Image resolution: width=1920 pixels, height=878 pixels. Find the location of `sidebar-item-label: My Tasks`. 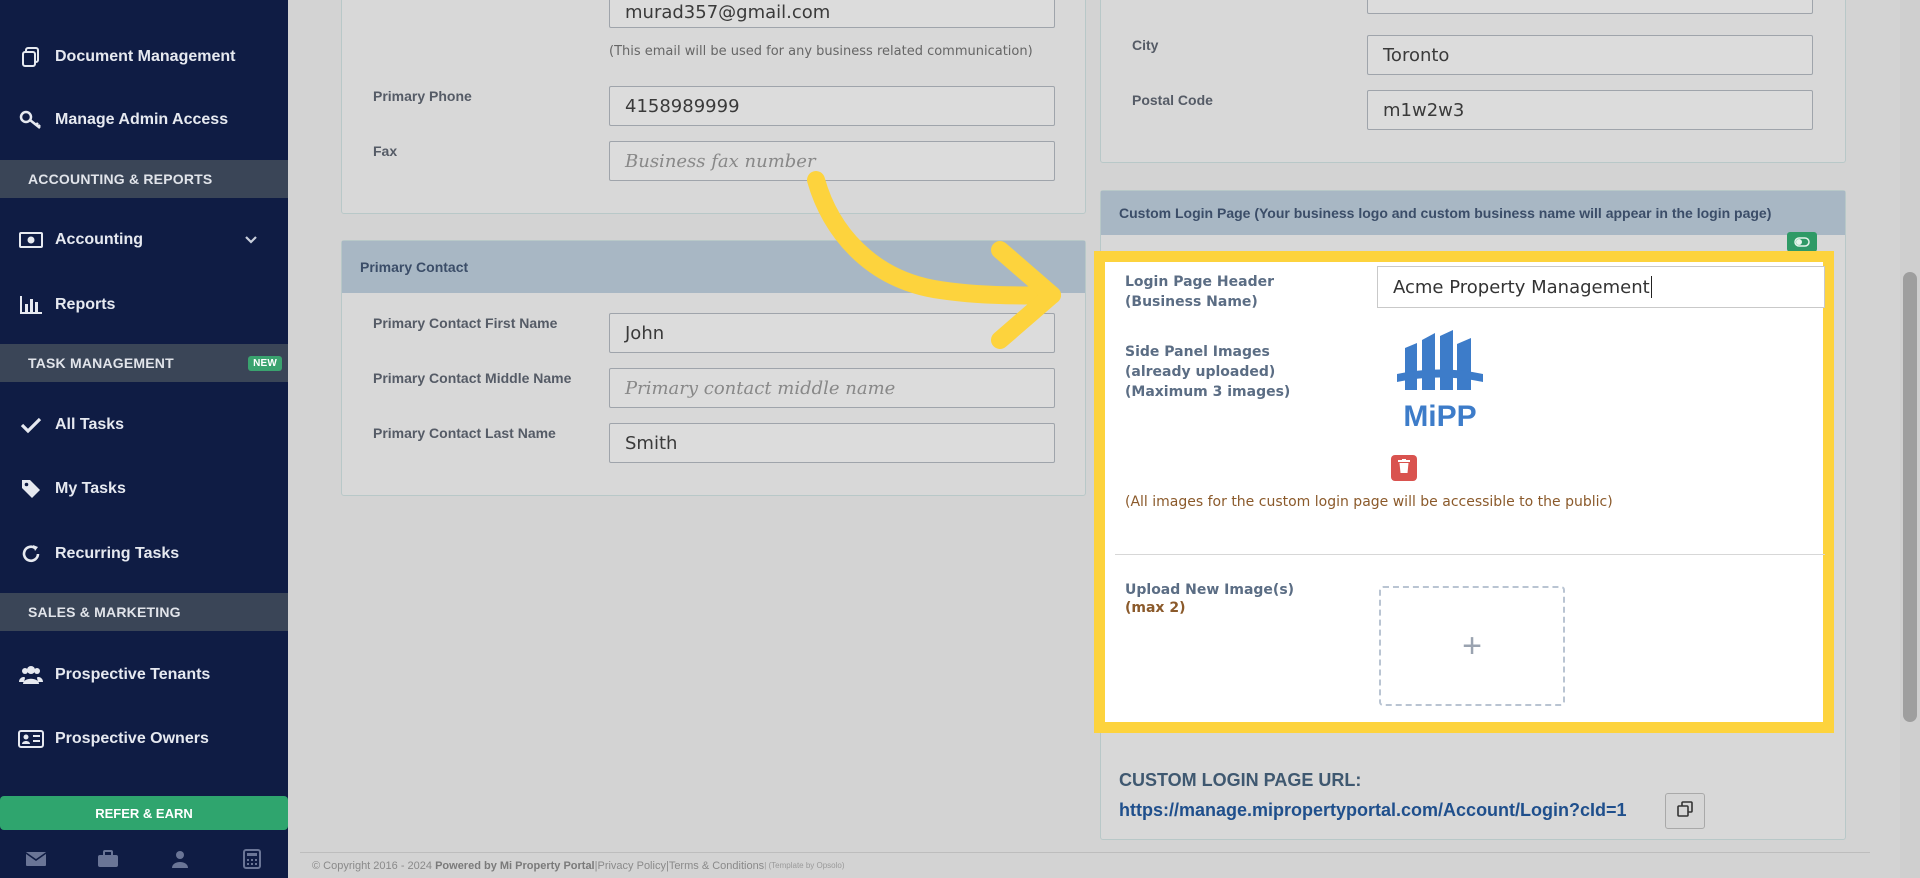

sidebar-item-label: My Tasks is located at coordinates (90, 488).